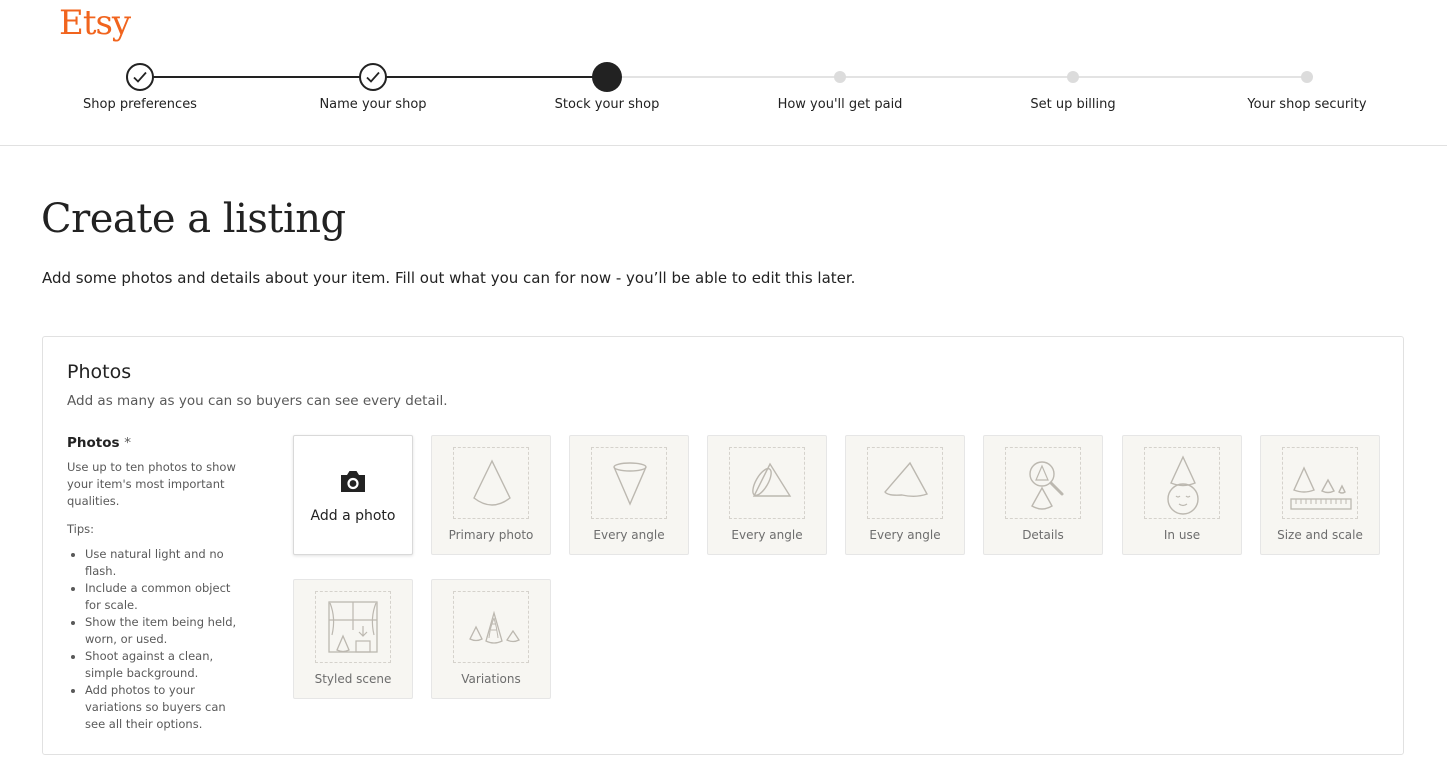  What do you see at coordinates (99, 372) in the screenshot?
I see `photos-section-title: Photos` at bounding box center [99, 372].